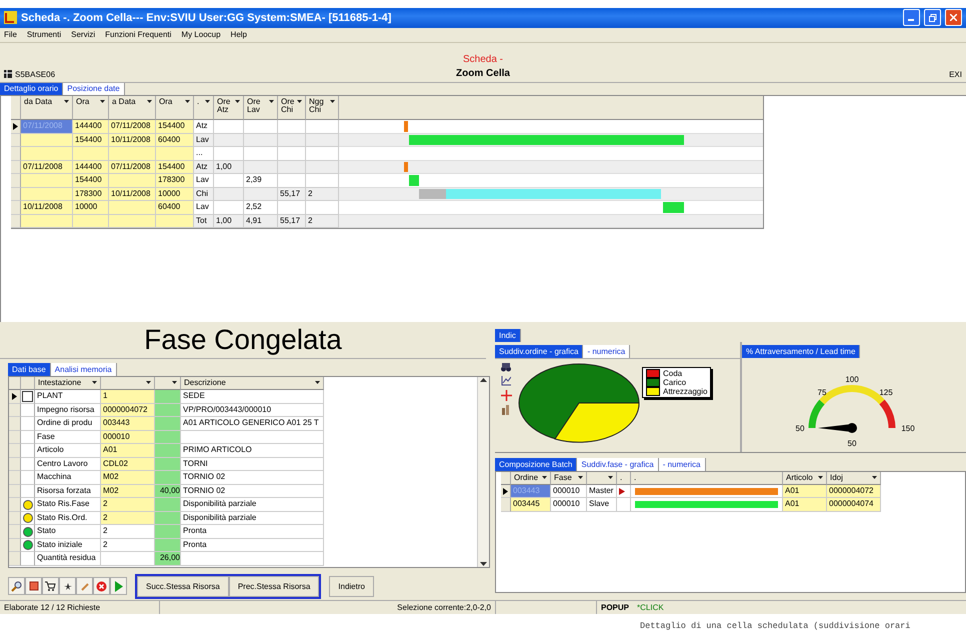 Image resolution: width=966 pixels, height=633 pixels. What do you see at coordinates (229, 108) in the screenshot?
I see `column-header: Ore Atz` at bounding box center [229, 108].